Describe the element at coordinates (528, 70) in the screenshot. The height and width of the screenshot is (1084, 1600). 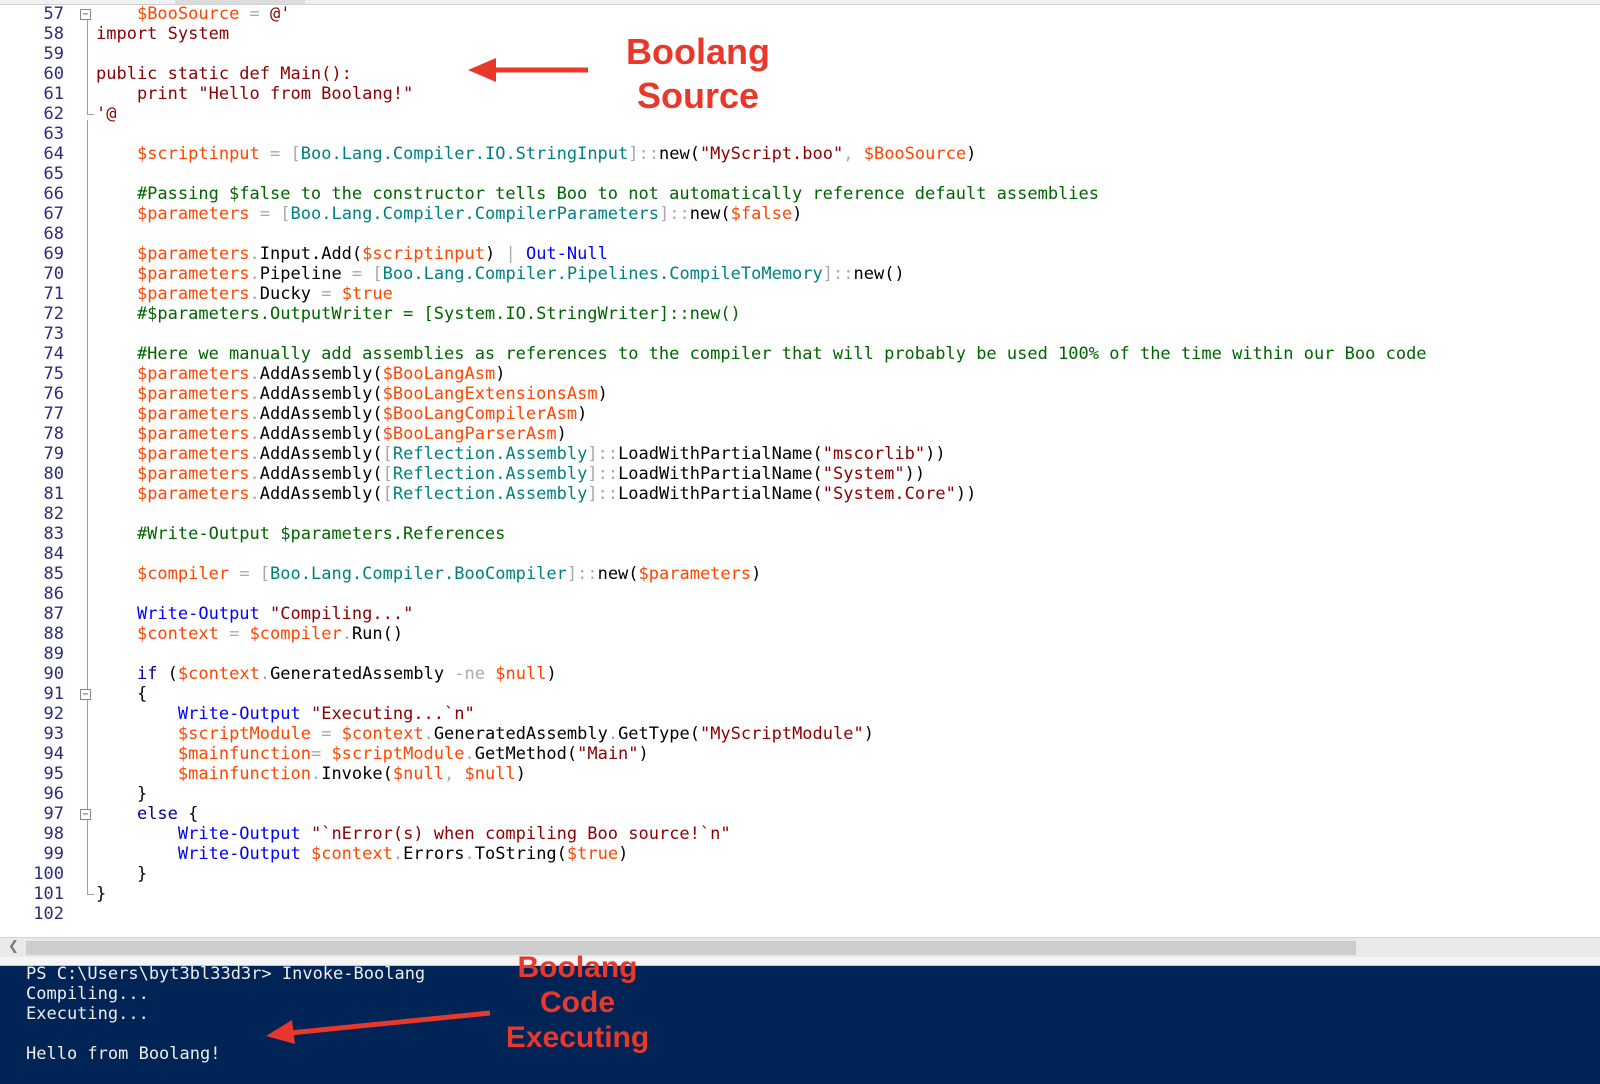
I see `arrow-to-source` at that location.